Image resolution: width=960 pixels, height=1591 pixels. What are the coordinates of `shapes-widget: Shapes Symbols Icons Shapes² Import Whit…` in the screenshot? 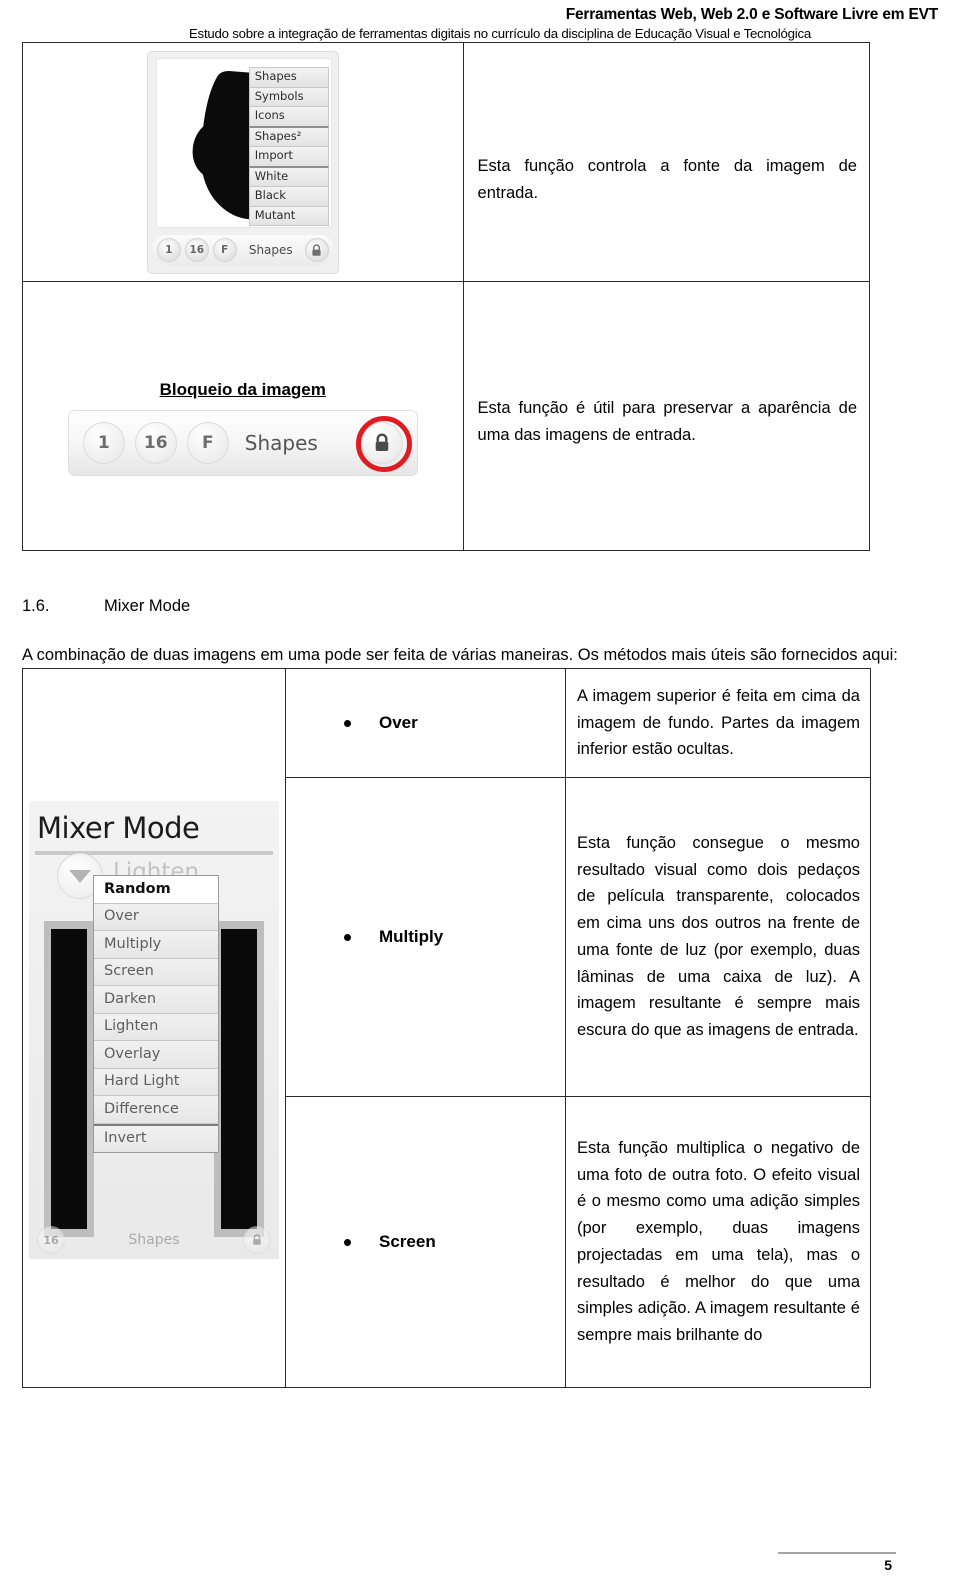 It's located at (242, 163).